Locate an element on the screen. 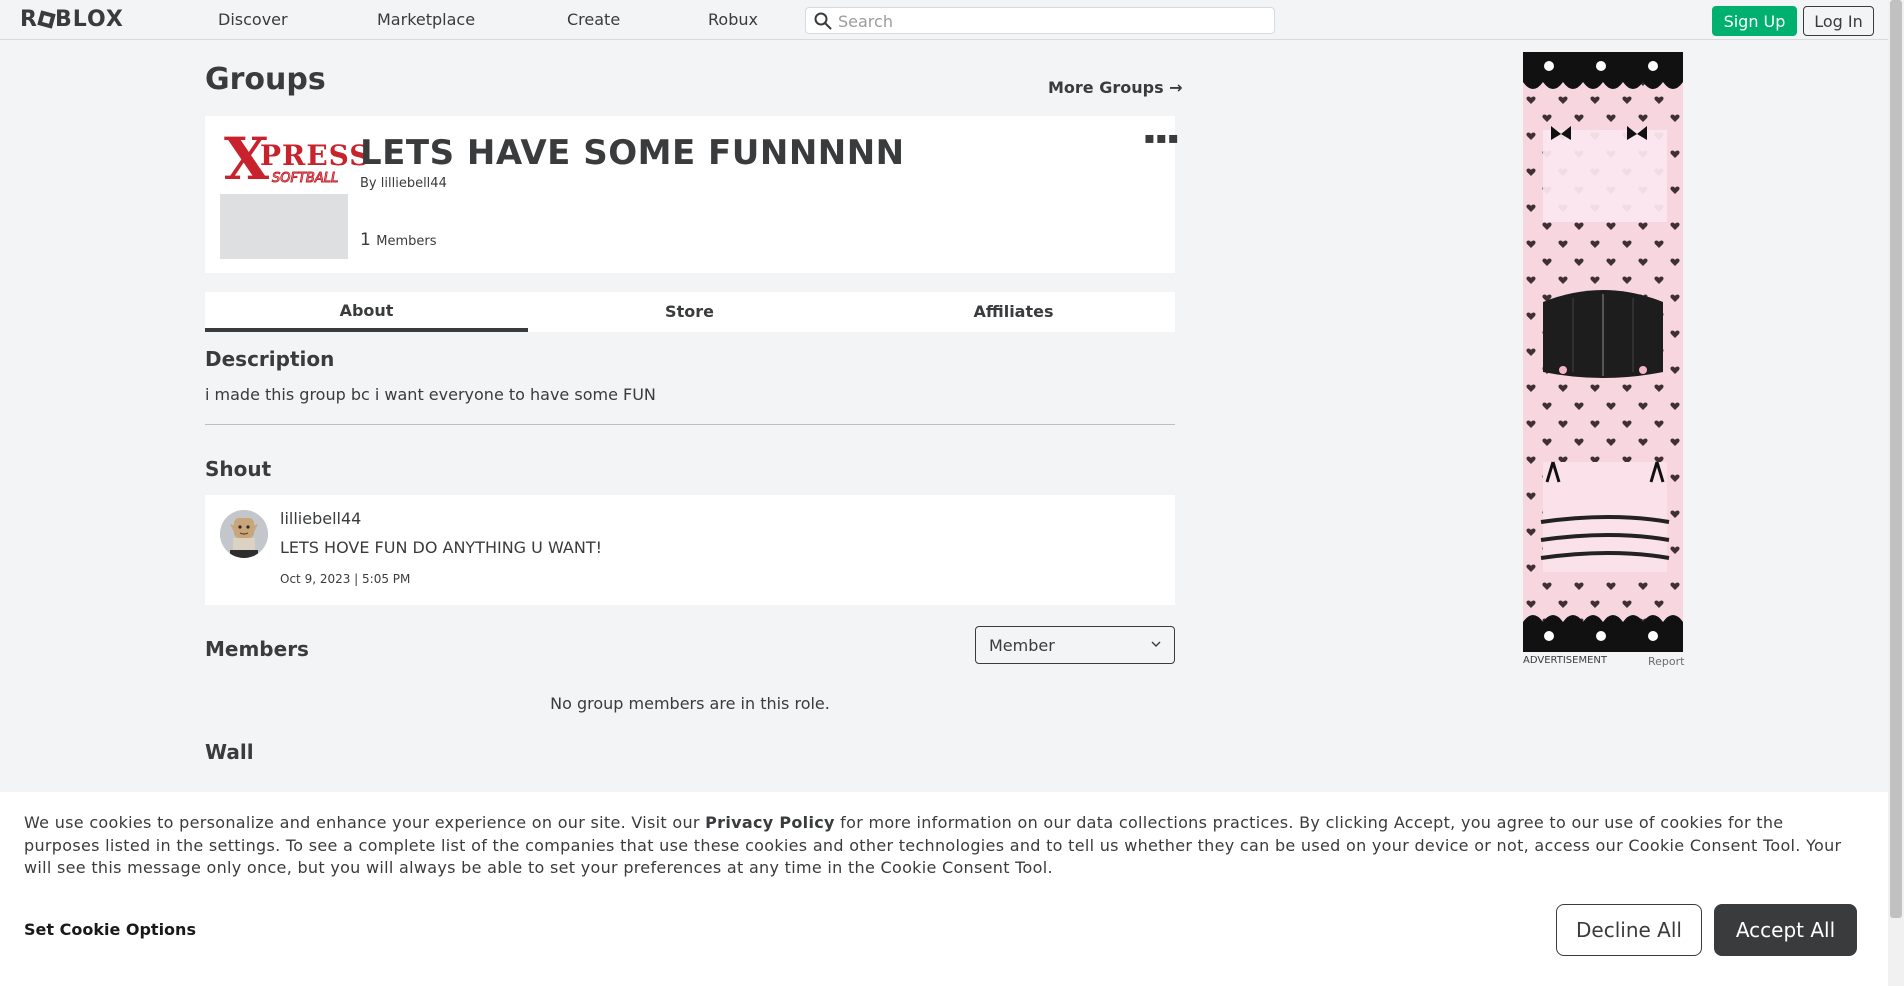 This screenshot has width=1904, height=986. role-dropdown-value: Member is located at coordinates (1022, 645).